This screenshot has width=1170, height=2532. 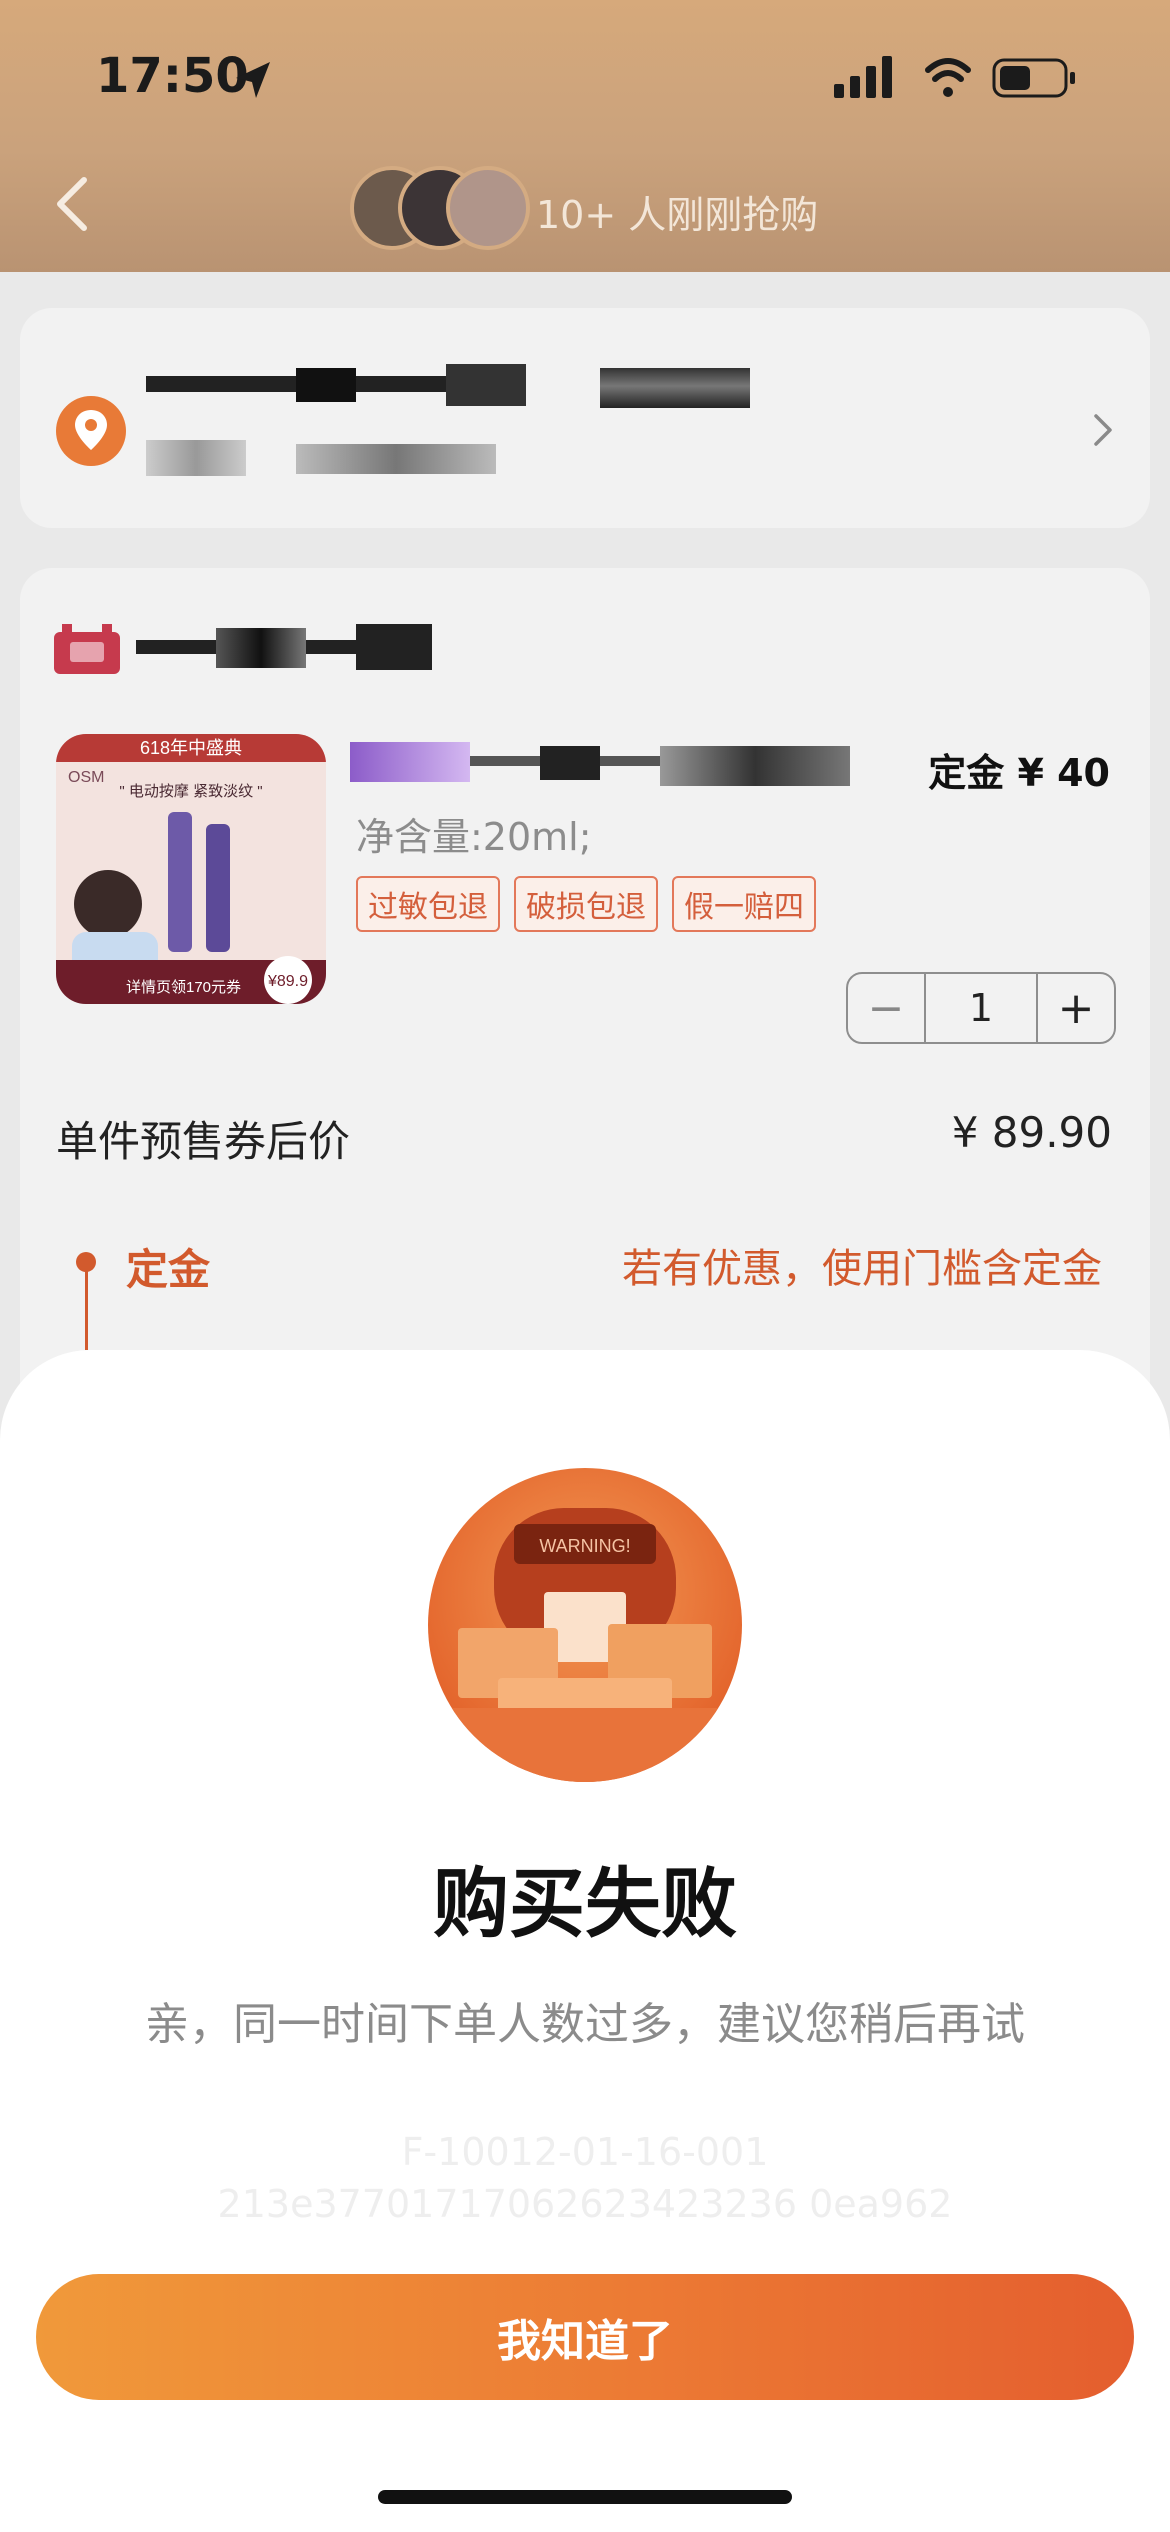 I want to click on recent-buyers-avatars, so click(x=440, y=208).